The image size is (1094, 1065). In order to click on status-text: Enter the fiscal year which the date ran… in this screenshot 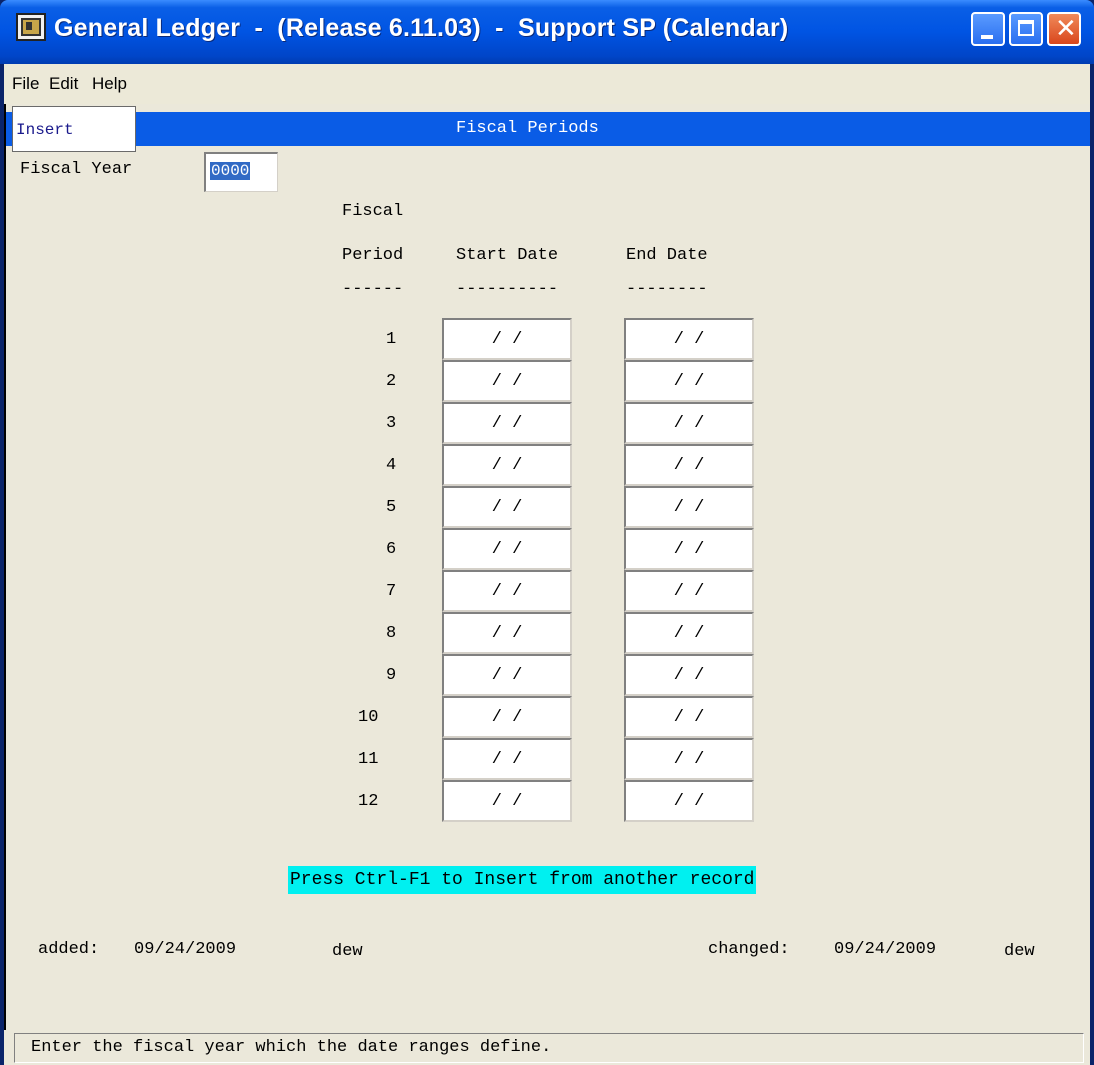, I will do `click(291, 1047)`.